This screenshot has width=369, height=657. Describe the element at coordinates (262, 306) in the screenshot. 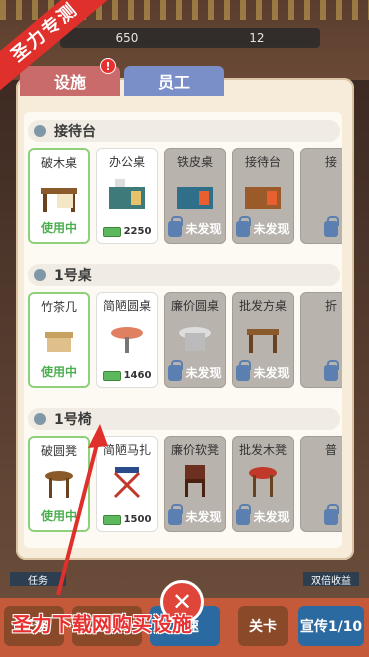

I see `item-name: 批发方桌` at that location.